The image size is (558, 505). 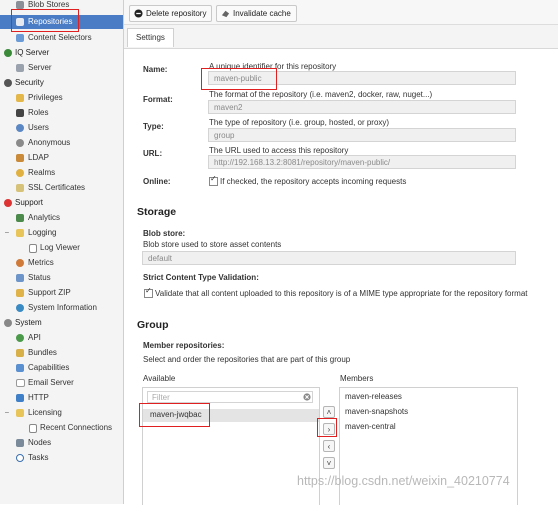 I want to click on content-selectors-icon, so click(x=20, y=38).